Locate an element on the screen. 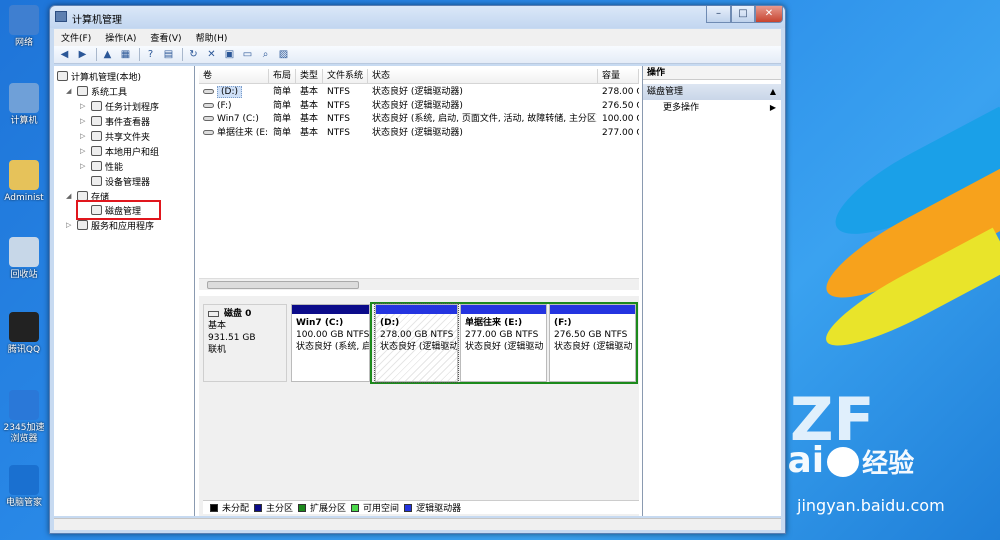  col-status: 状态 is located at coordinates (483, 76).